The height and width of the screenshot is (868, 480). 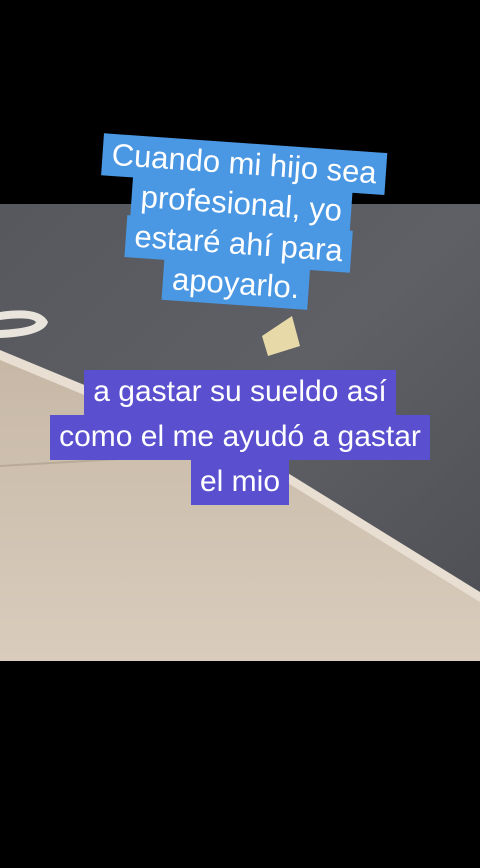 I want to click on caption-line: como el me ayudó a gastar, so click(x=240, y=437).